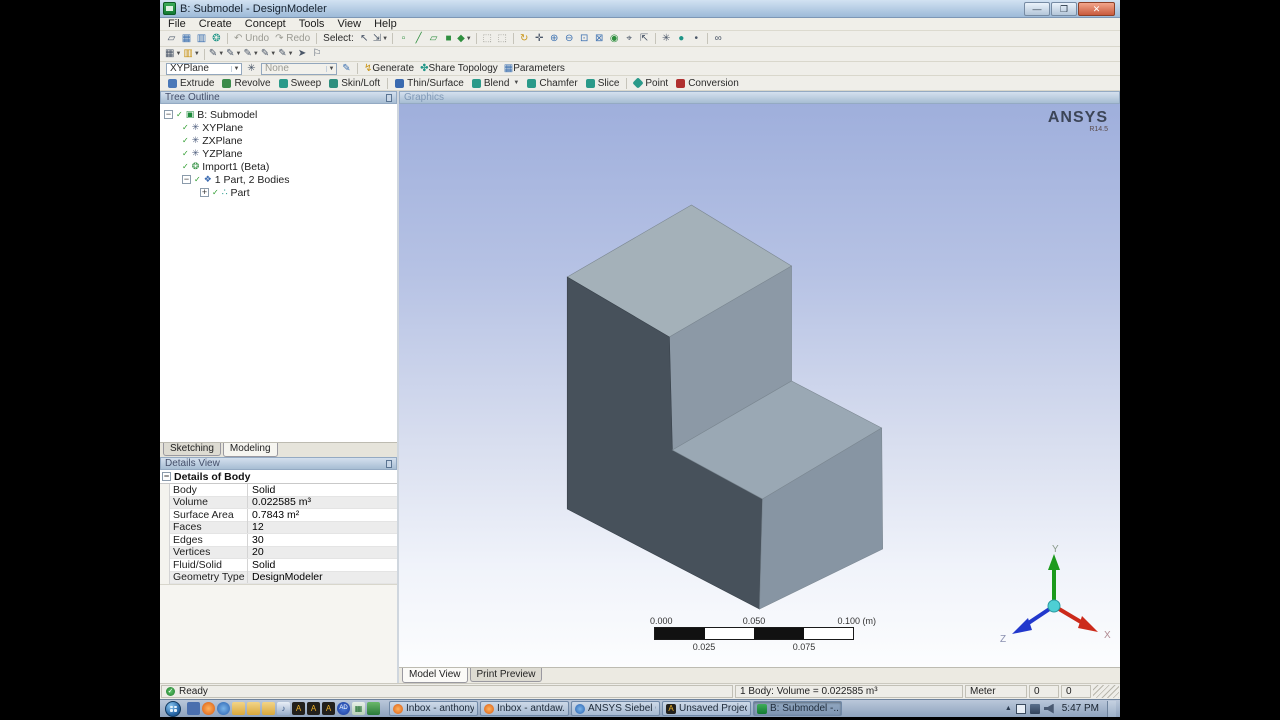  What do you see at coordinates (584, 38) in the screenshot?
I see `box-zoom-button: ⊡` at bounding box center [584, 38].